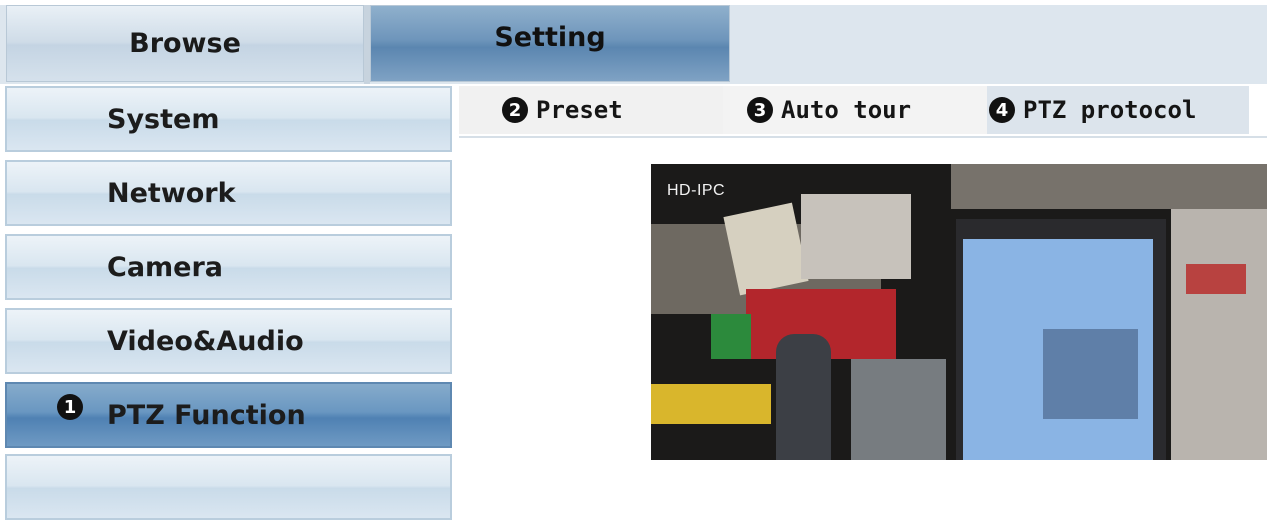  What do you see at coordinates (1110, 110) in the screenshot?
I see `tab-label: PTZ protocol` at bounding box center [1110, 110].